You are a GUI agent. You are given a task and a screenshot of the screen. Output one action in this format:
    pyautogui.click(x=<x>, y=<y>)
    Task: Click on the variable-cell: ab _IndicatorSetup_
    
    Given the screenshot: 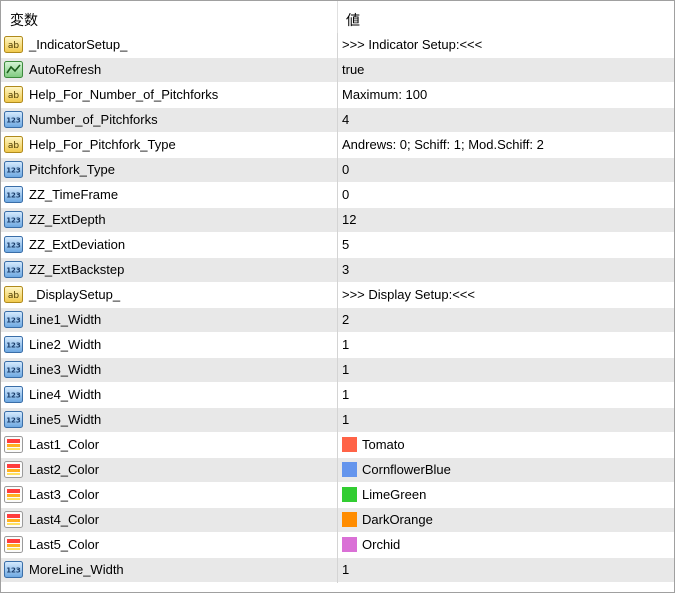 What is the action you would take?
    pyautogui.click(x=169, y=45)
    